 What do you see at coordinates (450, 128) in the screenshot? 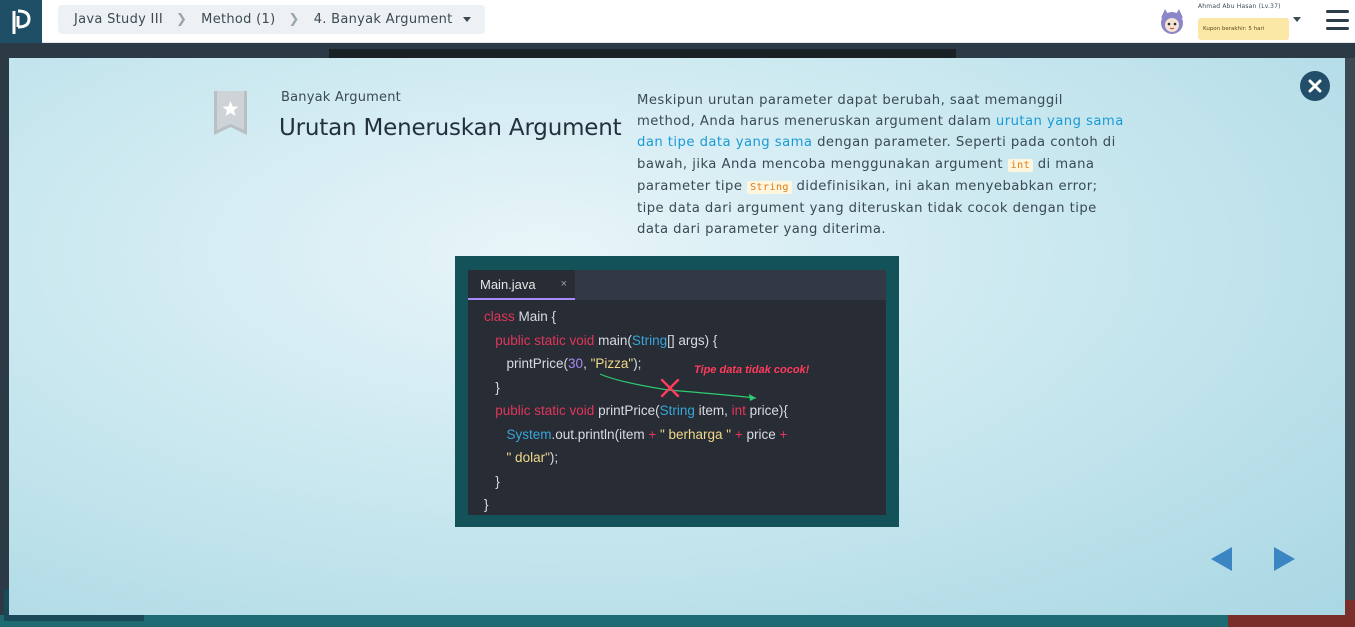
I see `slide-title: Urutan Meneruskan Argument` at bounding box center [450, 128].